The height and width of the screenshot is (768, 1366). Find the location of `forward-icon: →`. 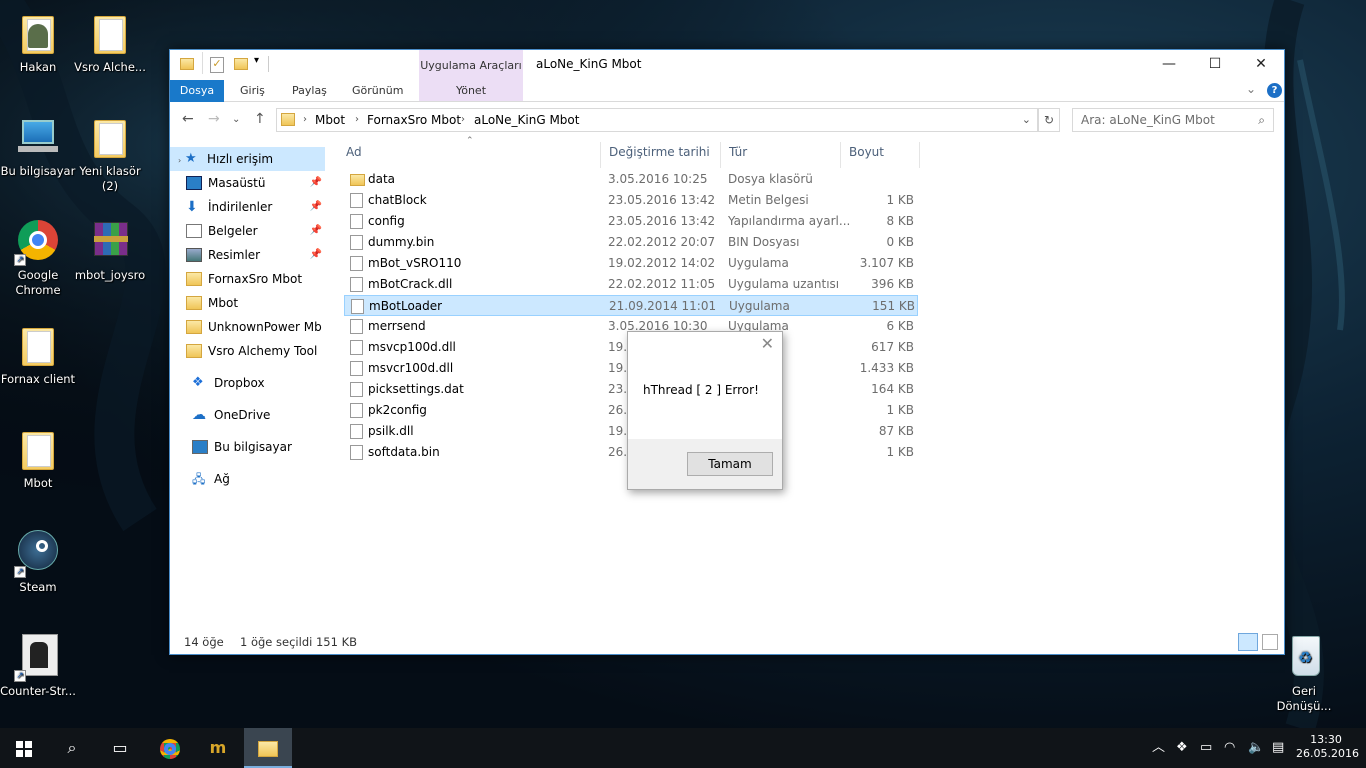

forward-icon: → is located at coordinates (214, 119).